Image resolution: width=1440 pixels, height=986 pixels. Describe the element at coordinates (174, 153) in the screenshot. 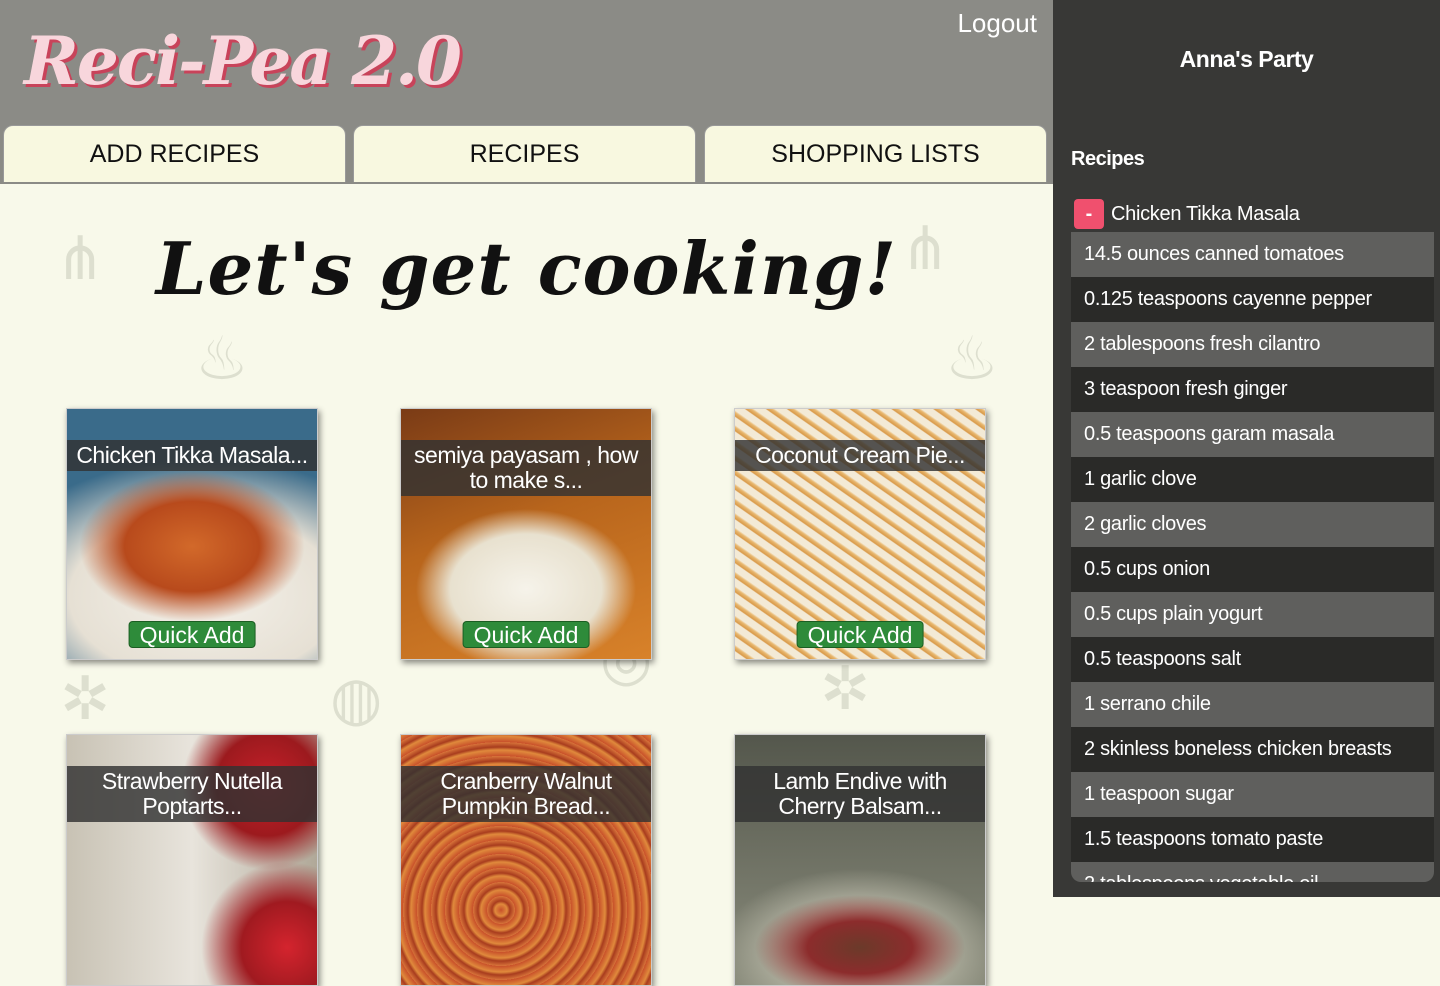

I see `tab-add-recipes: ADD RECIPES` at that location.